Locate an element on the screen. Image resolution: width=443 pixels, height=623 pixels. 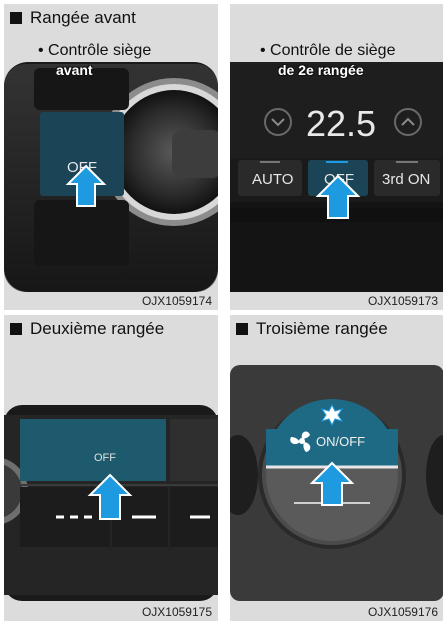
third-row-heading: Troisième rangée is located at coordinates (312, 329).